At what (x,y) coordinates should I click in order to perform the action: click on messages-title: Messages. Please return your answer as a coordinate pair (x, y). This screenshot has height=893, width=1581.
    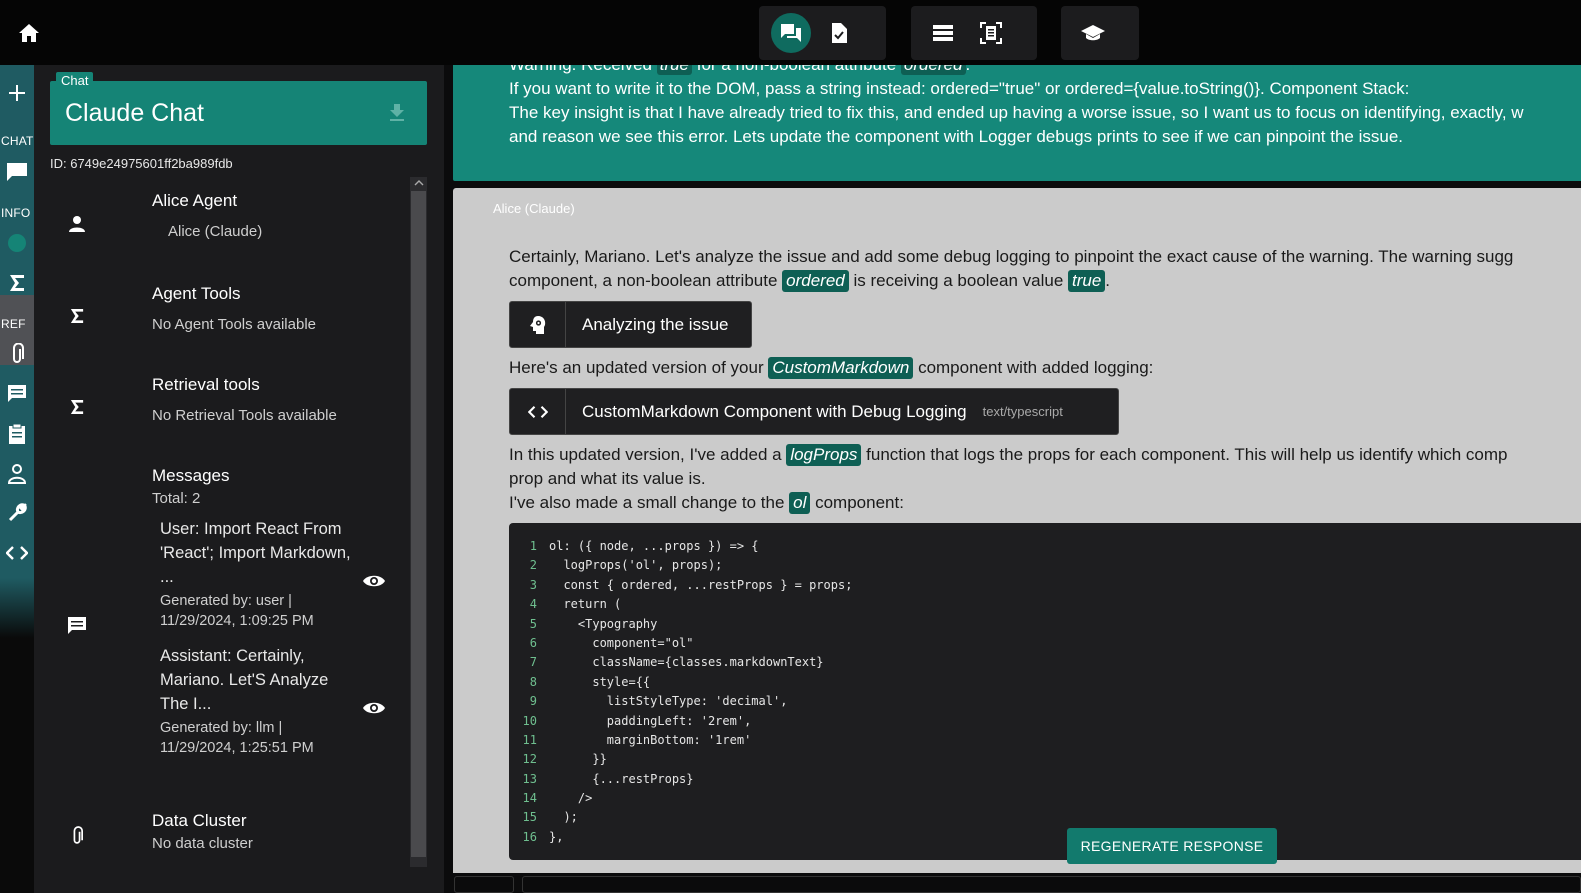
    Looking at the image, I should click on (191, 475).